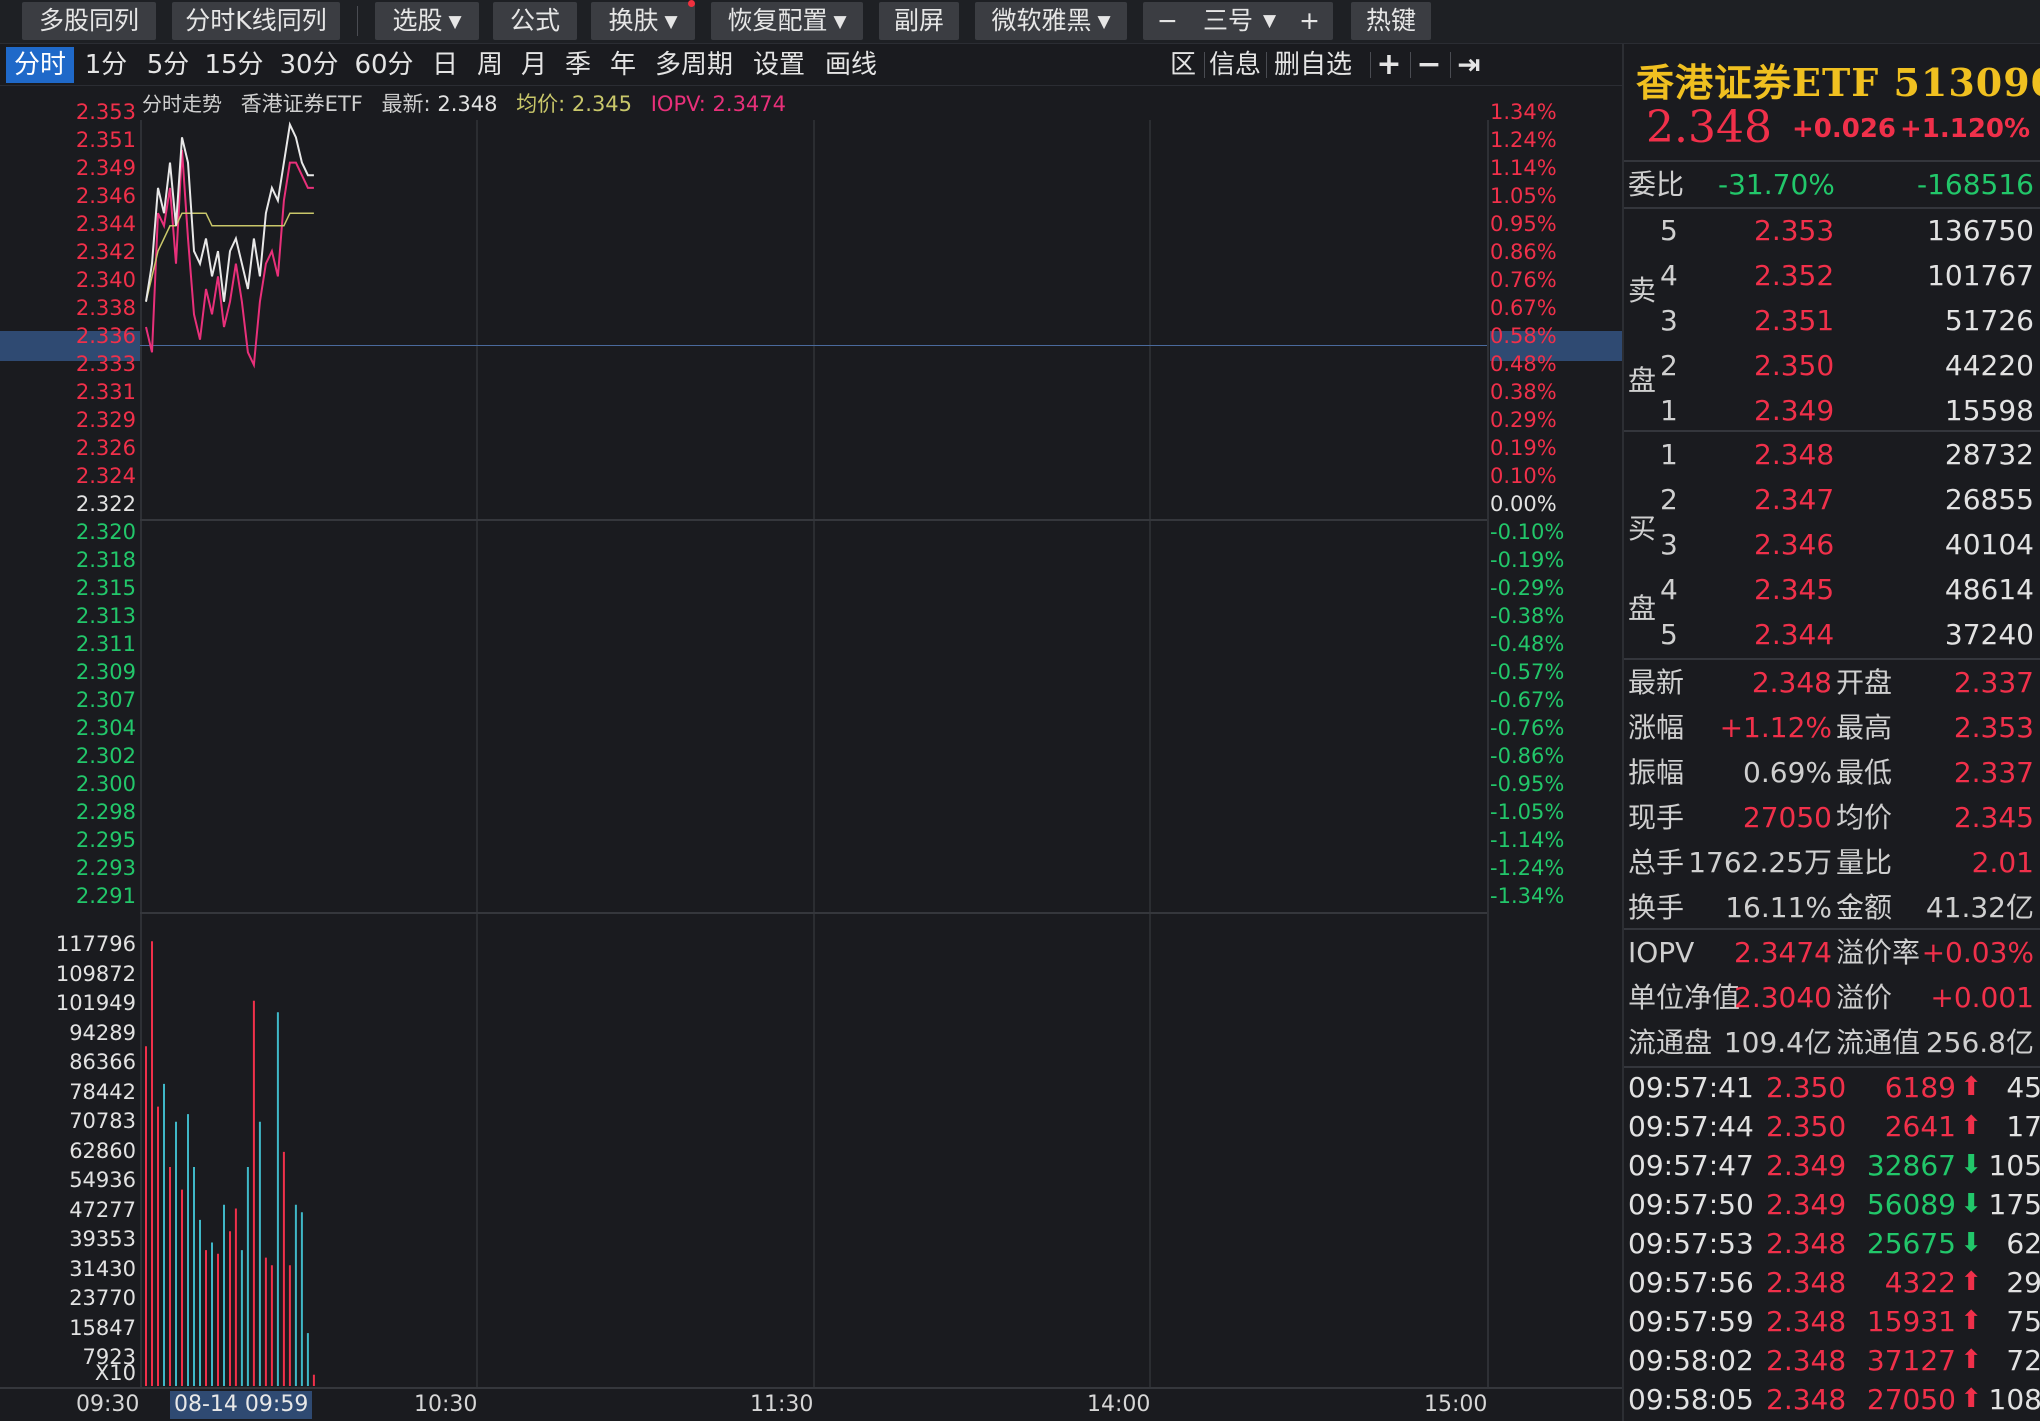 The height and width of the screenshot is (1421, 2040). What do you see at coordinates (1864, 682) in the screenshot?
I see `stat-label: 开盘` at bounding box center [1864, 682].